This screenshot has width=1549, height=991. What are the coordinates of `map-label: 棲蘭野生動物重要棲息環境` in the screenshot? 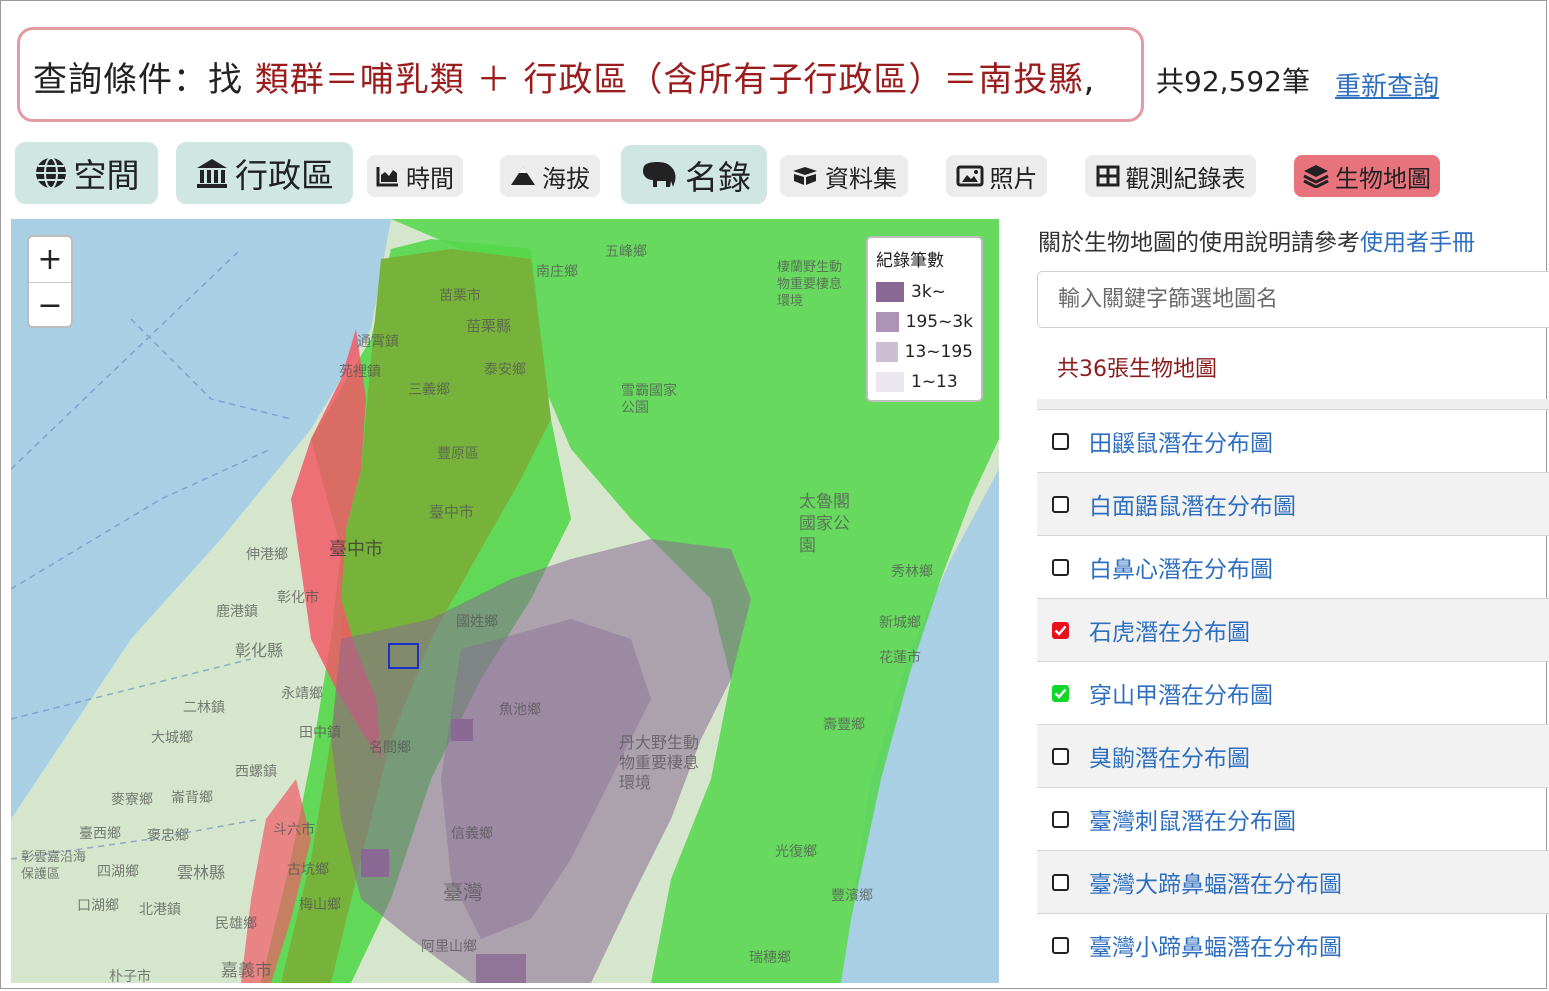 It's located at (810, 284).